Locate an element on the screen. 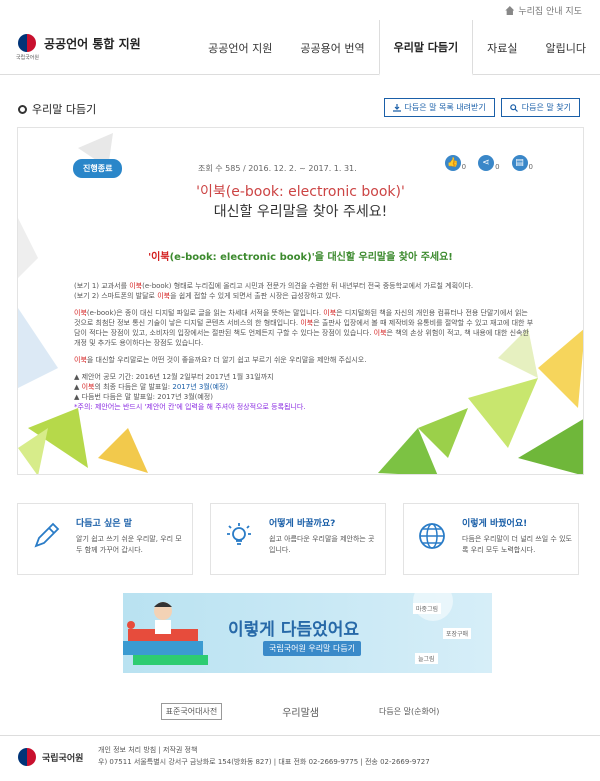 The height and width of the screenshot is (781, 600). lightbulb-icon is located at coordinates (239, 534).